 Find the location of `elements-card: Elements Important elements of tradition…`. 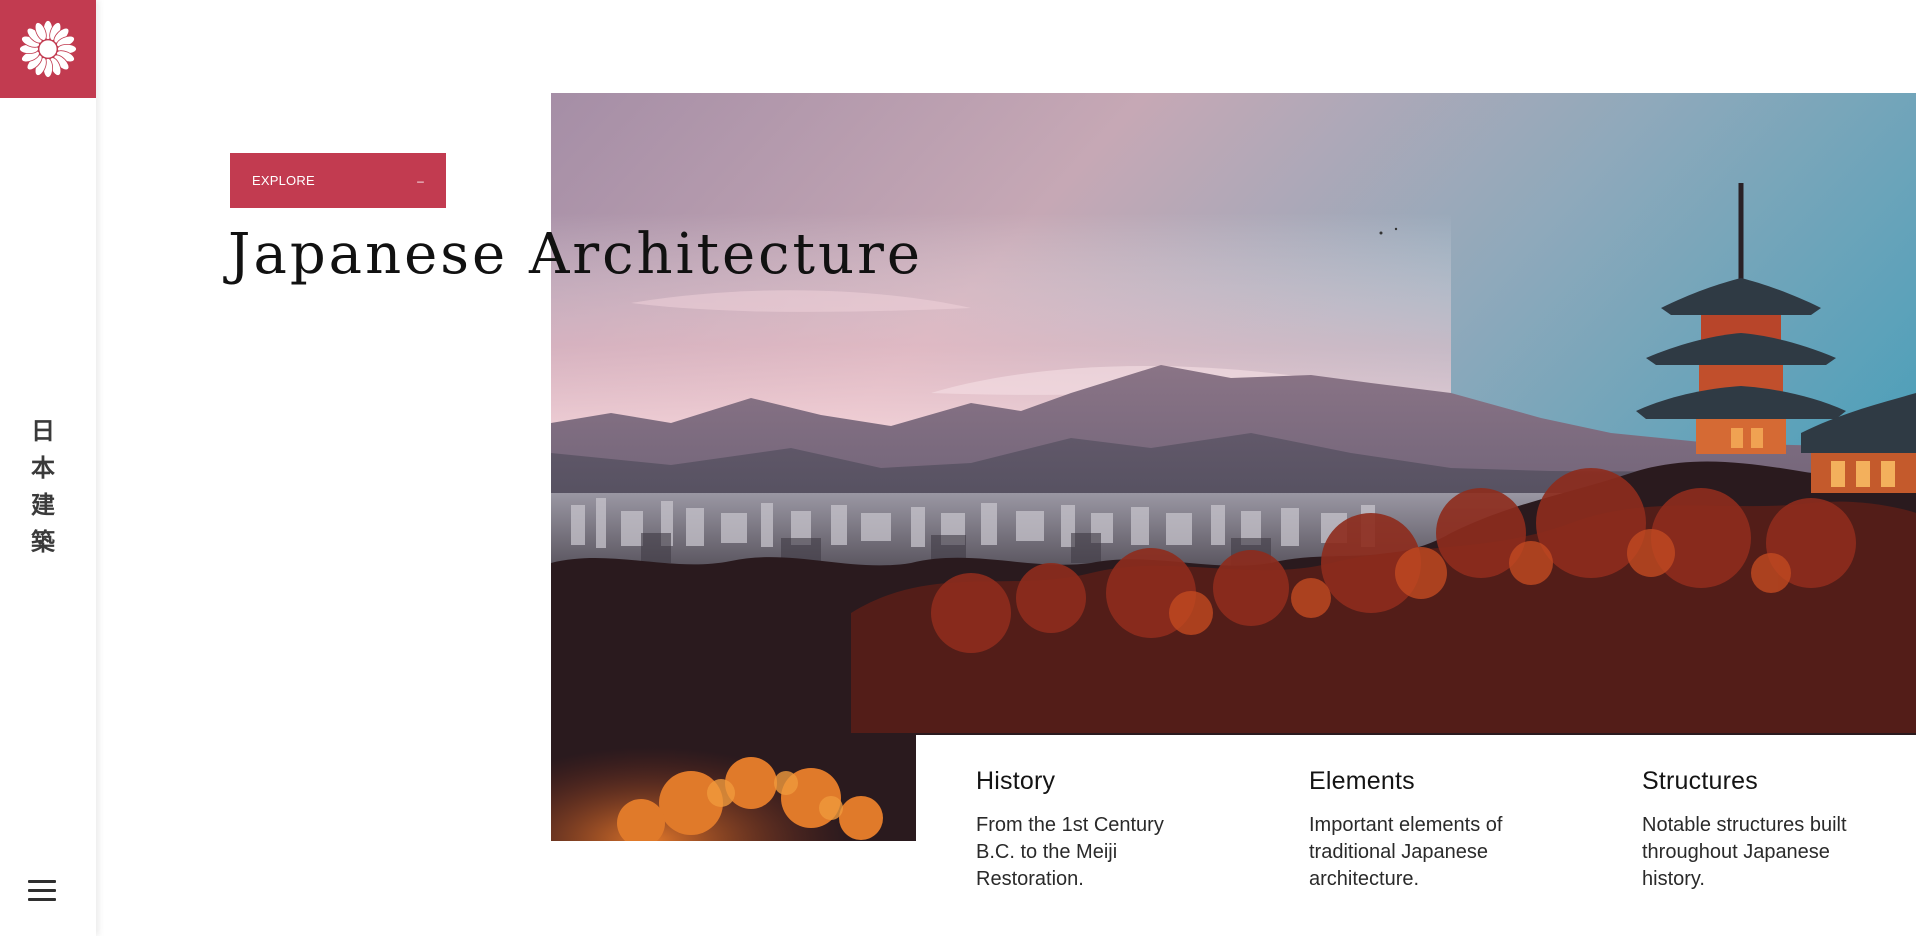

elements-card: Elements Important elements of tradition… is located at coordinates (1439, 830).